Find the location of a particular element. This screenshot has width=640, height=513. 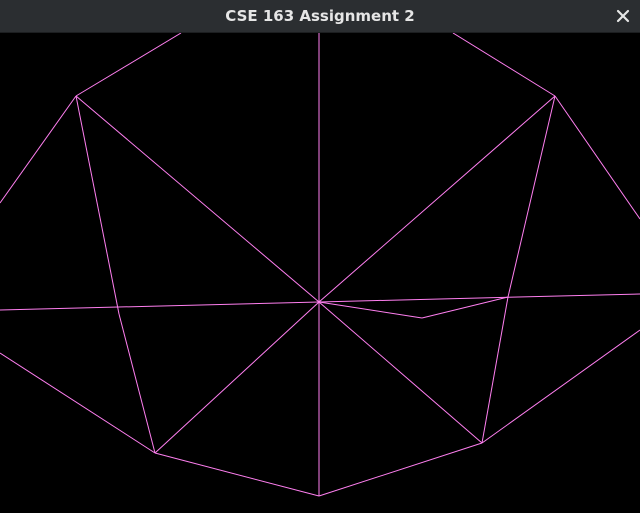

window-titlebar: CSE 163 Assignment 2 is located at coordinates (320, 16).